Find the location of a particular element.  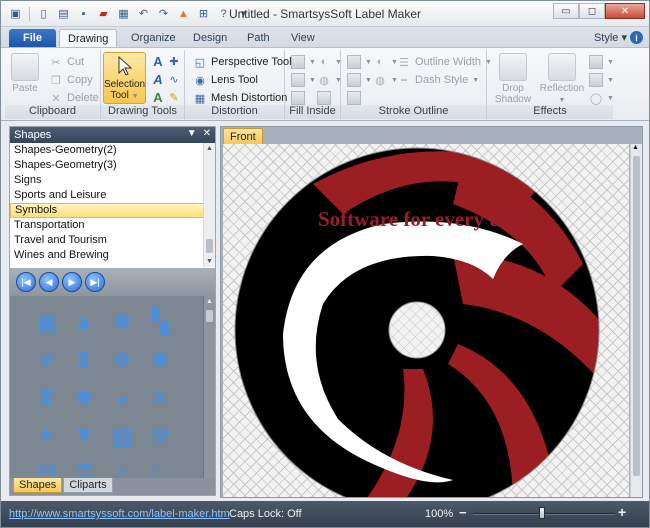

category-item: Wines and Brewing is located at coordinates (107, 255).